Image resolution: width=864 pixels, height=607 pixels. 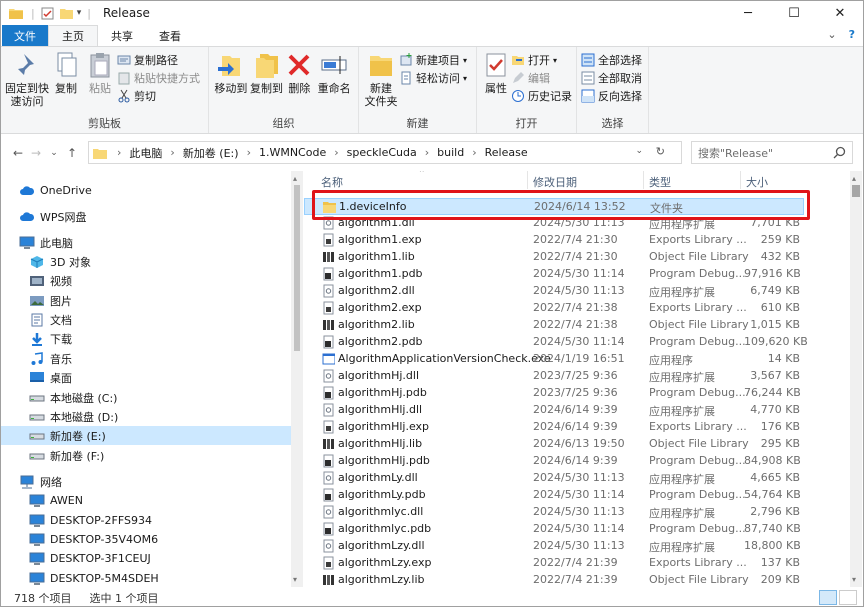 What do you see at coordinates (660, 182) in the screenshot?
I see `column-type: 类型` at bounding box center [660, 182].